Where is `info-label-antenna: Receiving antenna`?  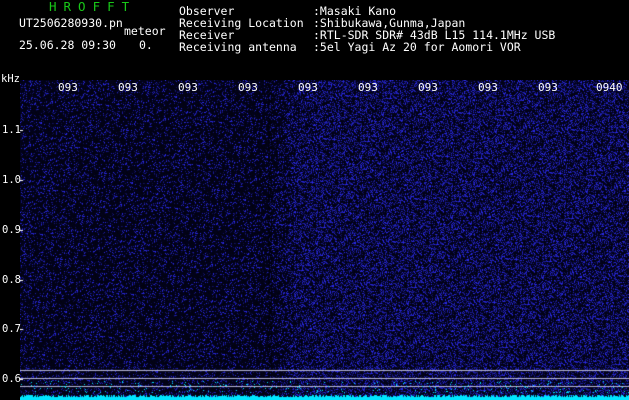
info-label-antenna: Receiving antenna is located at coordinates (238, 47).